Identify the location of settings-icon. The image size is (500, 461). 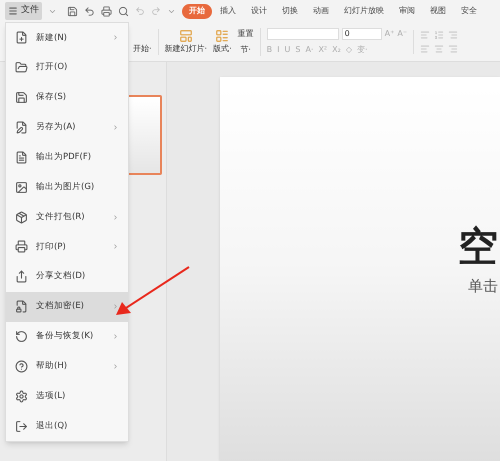
(21, 396).